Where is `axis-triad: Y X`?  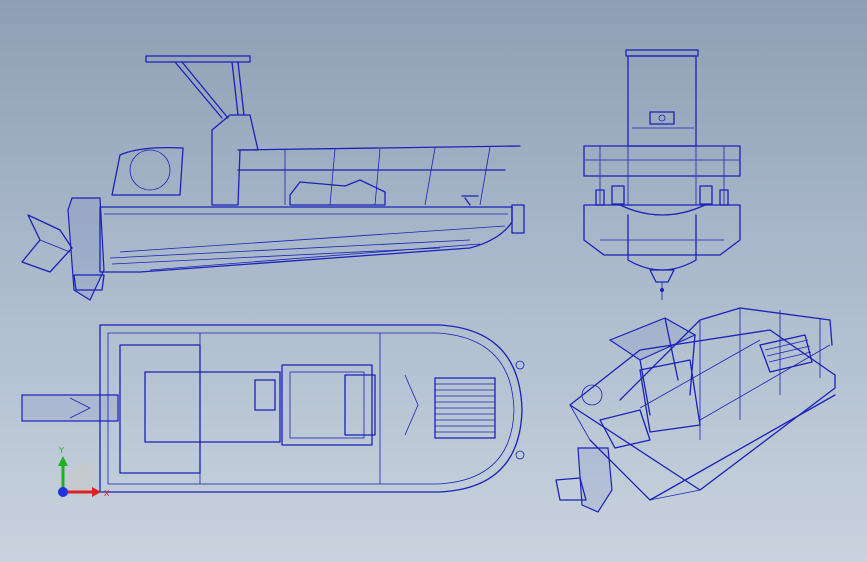 axis-triad: Y X is located at coordinates (84, 472).